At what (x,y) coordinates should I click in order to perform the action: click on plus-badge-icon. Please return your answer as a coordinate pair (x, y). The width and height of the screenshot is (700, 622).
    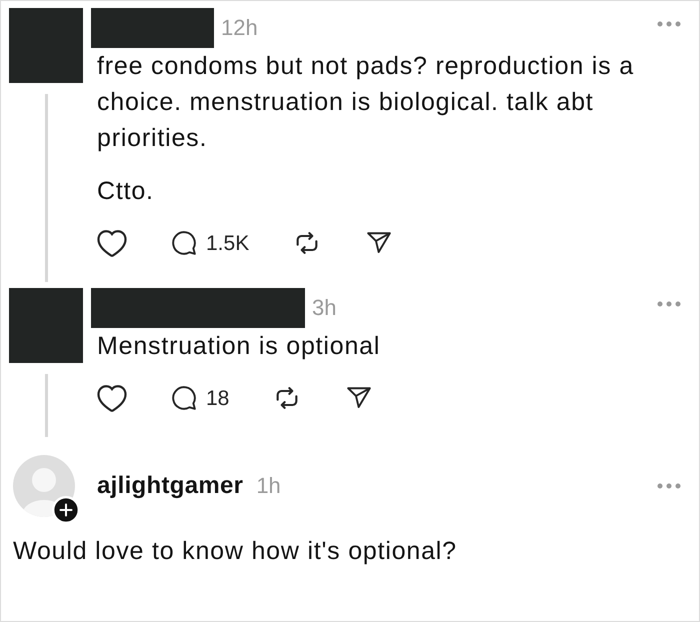
    Looking at the image, I should click on (66, 510).